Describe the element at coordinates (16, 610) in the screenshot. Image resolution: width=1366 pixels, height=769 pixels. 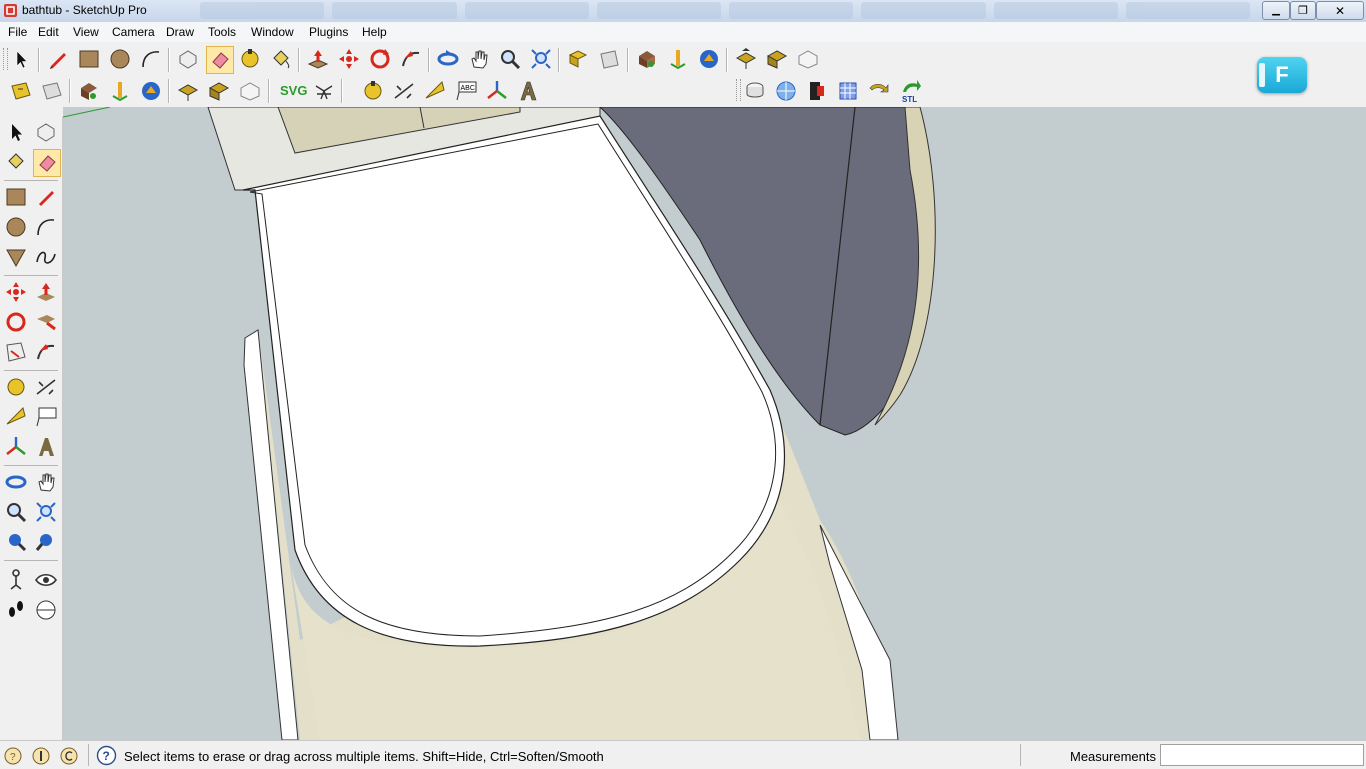
I see `walk-footprints-icon` at that location.